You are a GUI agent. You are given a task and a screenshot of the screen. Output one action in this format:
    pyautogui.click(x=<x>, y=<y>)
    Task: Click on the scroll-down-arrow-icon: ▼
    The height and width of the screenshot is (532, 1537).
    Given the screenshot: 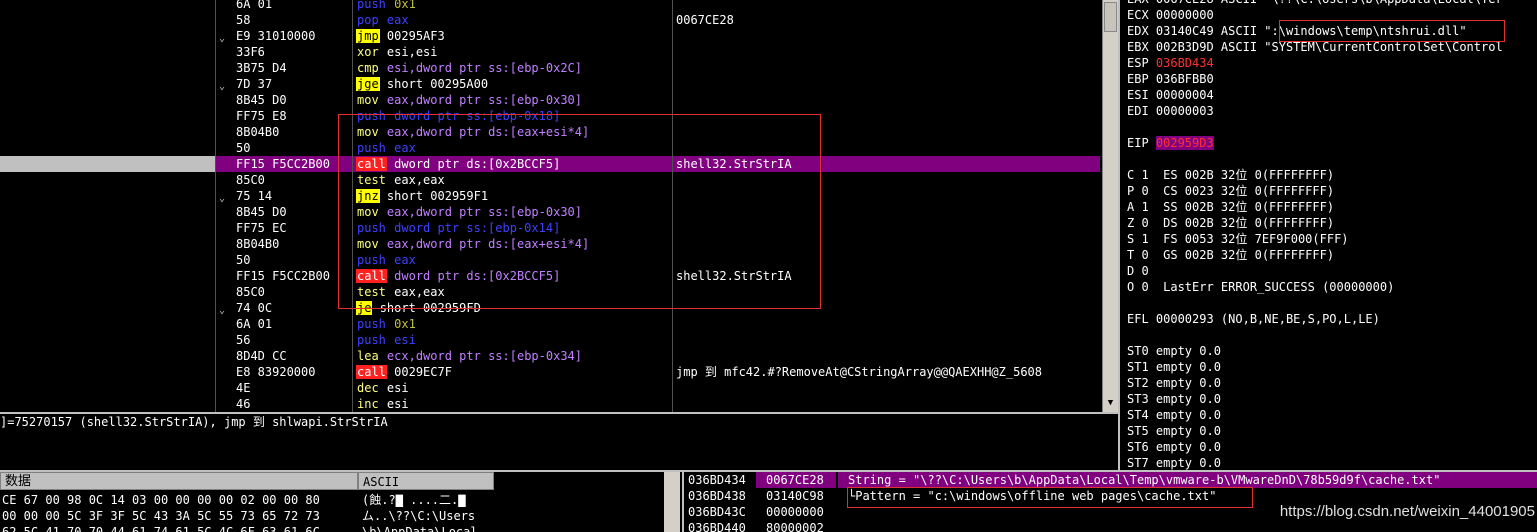 What is the action you would take?
    pyautogui.click(x=1110, y=403)
    